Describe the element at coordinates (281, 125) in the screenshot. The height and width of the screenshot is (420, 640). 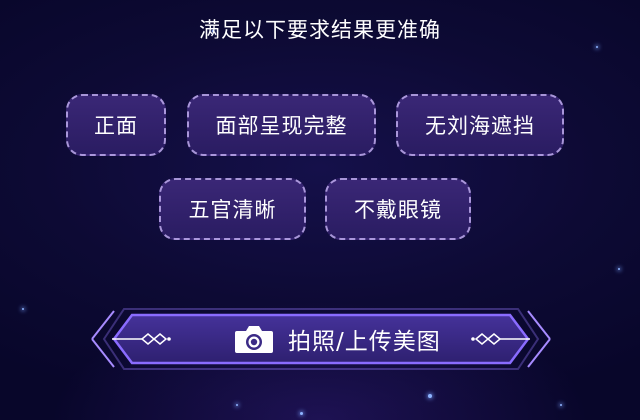
I see `requirement-tag-full-face: 面部呈现完整` at that location.